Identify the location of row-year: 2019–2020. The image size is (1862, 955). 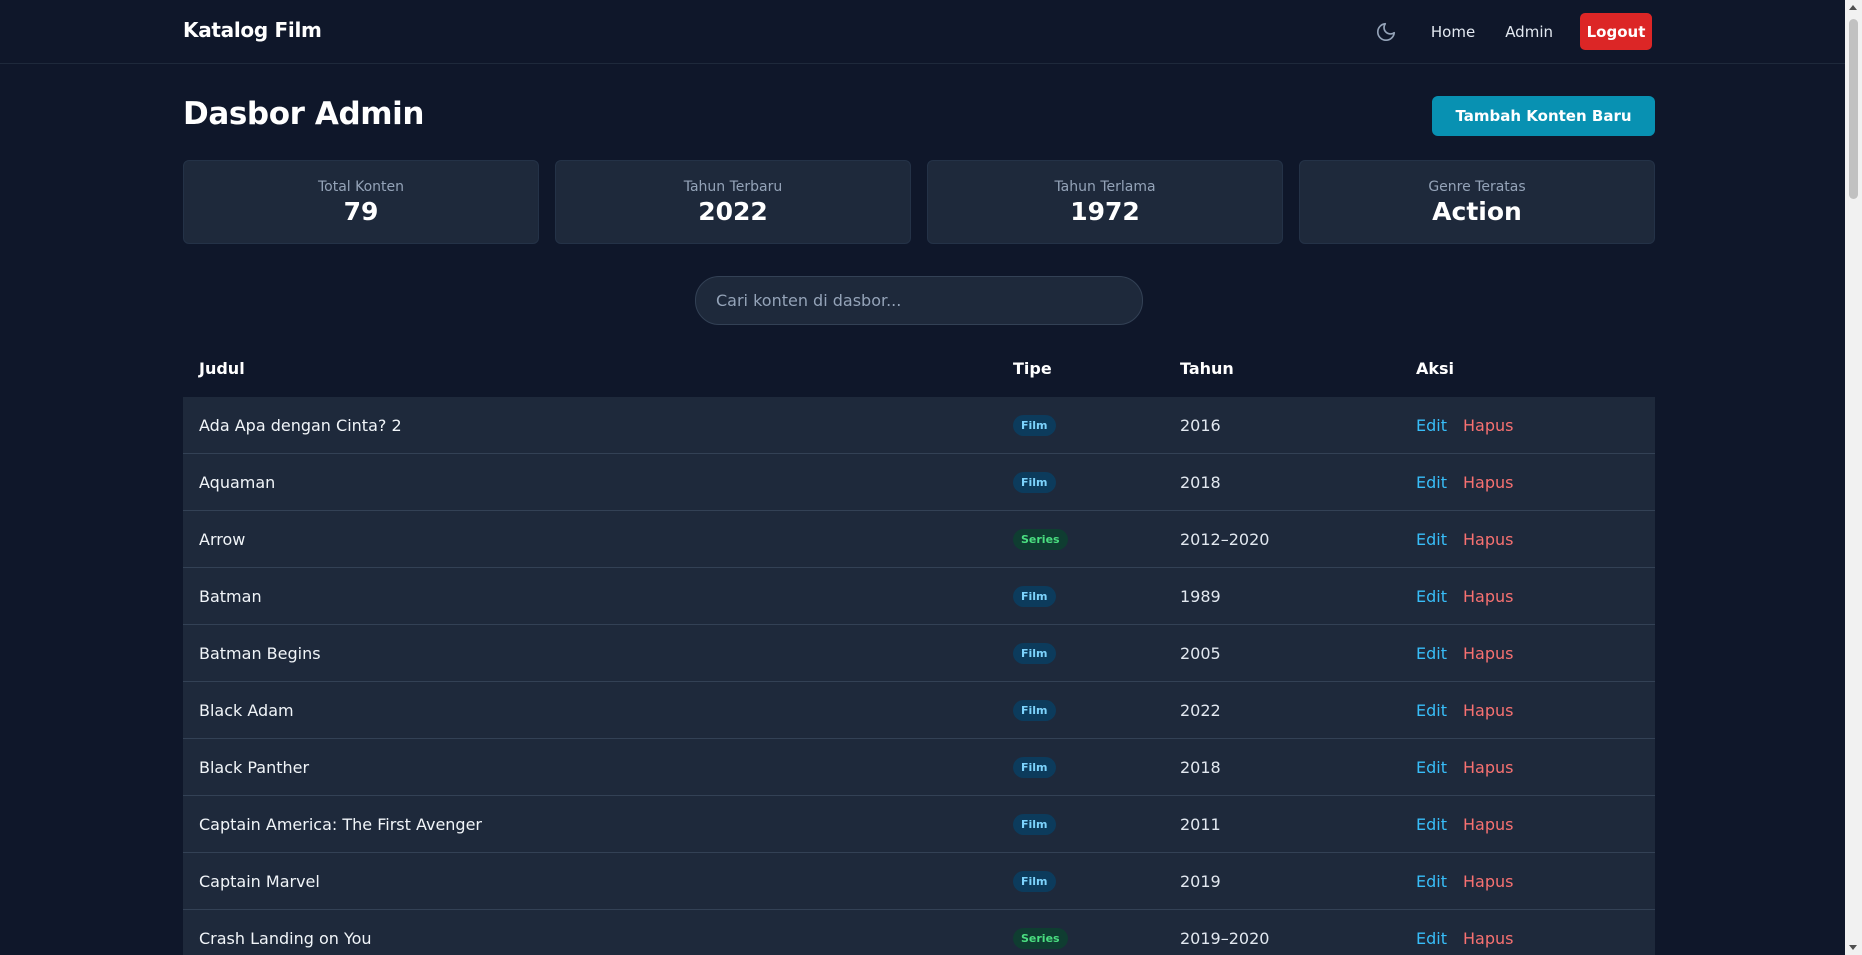
(1225, 938).